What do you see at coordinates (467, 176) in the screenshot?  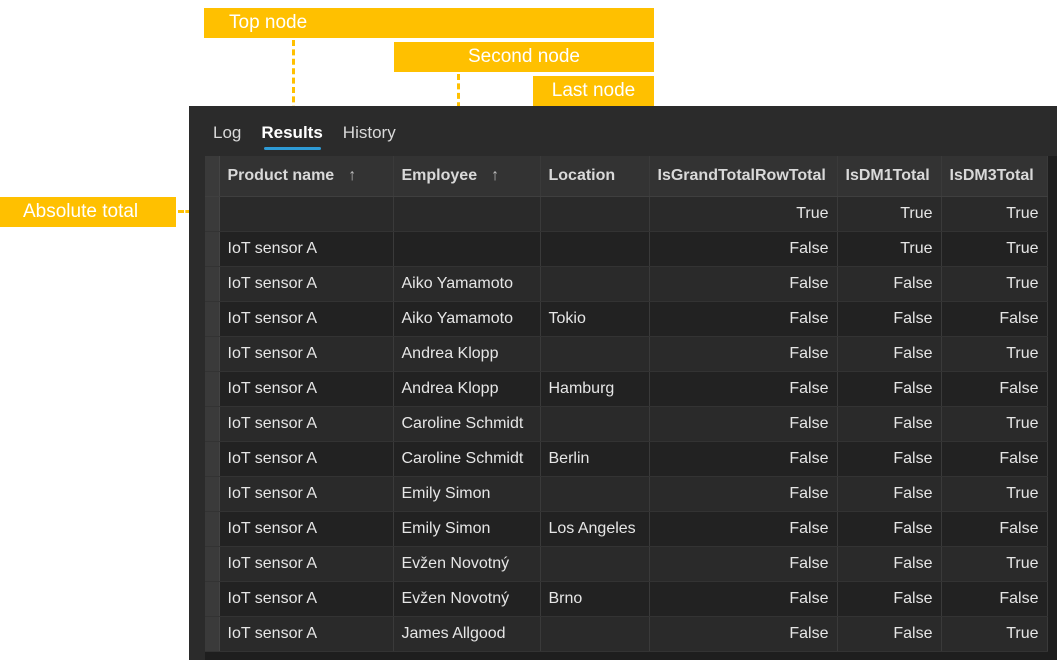 I see `column-header-employee: Employee ↑` at bounding box center [467, 176].